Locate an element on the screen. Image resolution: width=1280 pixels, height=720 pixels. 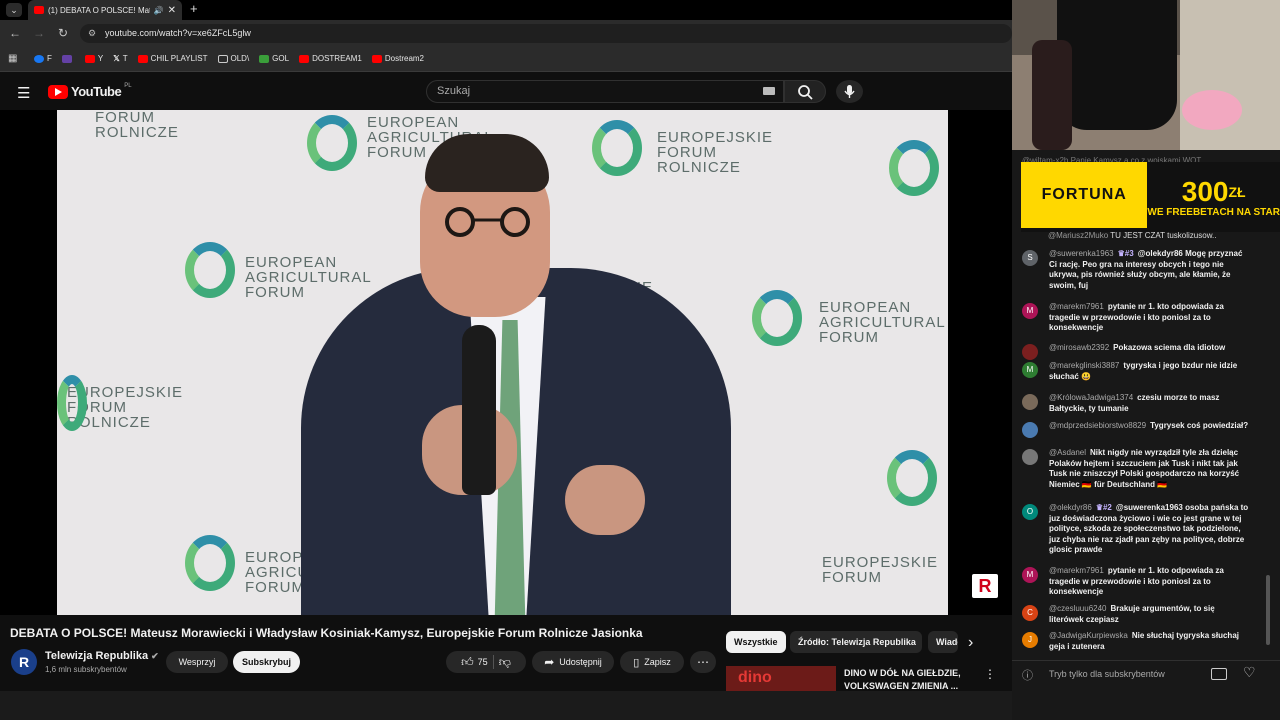
url-field: ⚙ youtube.com/watch?v=xe6ZFcL5glw is located at coordinates (546, 33).